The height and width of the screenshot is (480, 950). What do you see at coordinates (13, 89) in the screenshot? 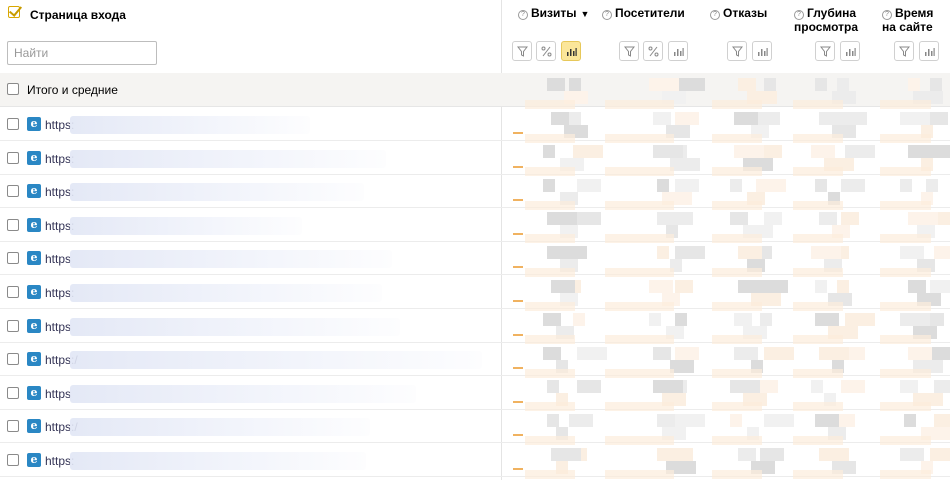
I see `totals-checkbox` at bounding box center [13, 89].